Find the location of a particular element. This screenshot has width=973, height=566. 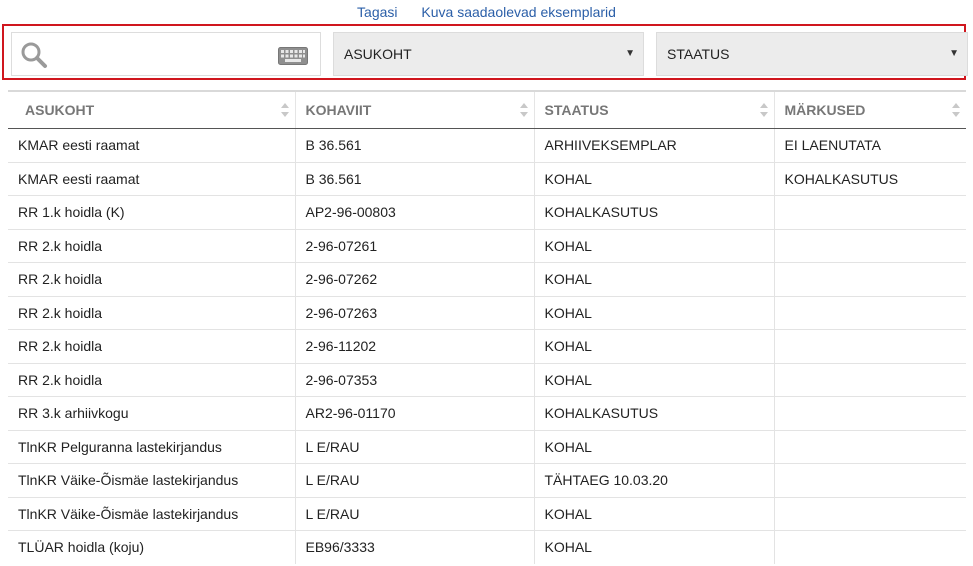

search-icon is located at coordinates (34, 55).